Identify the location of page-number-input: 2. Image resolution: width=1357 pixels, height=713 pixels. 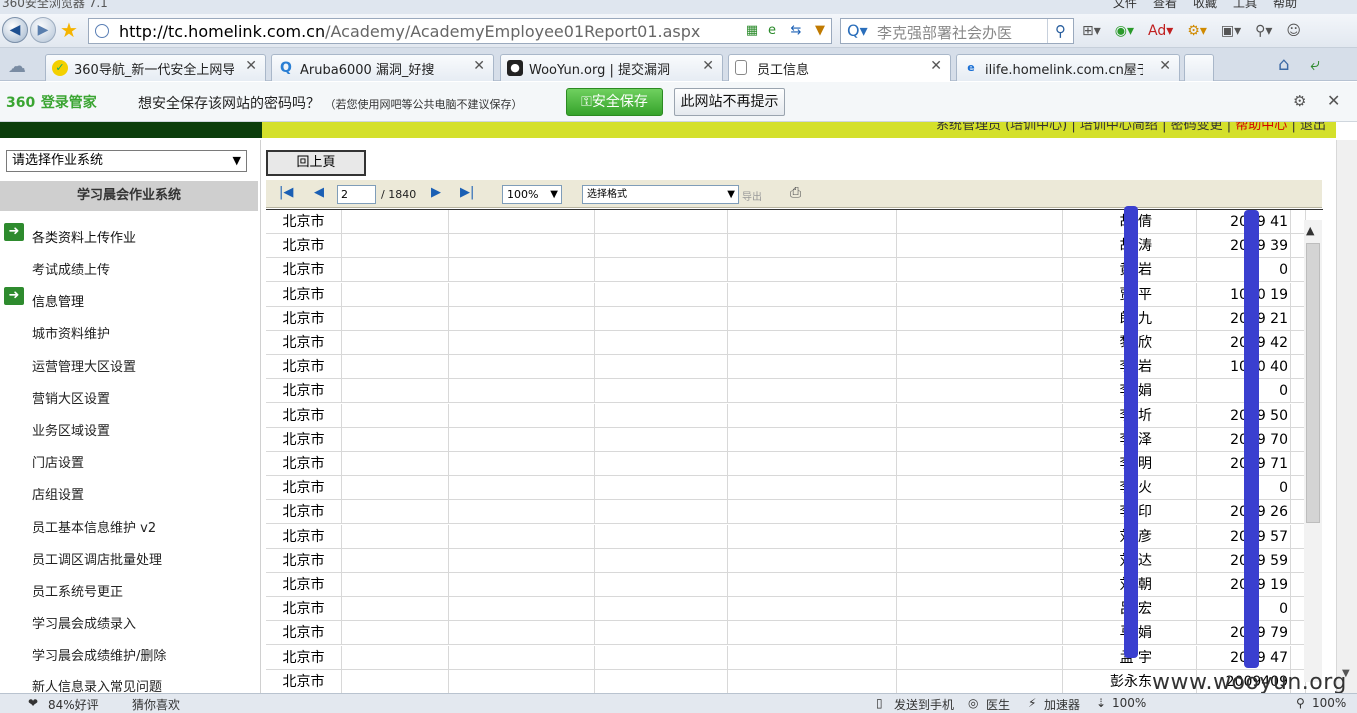
(356, 194).